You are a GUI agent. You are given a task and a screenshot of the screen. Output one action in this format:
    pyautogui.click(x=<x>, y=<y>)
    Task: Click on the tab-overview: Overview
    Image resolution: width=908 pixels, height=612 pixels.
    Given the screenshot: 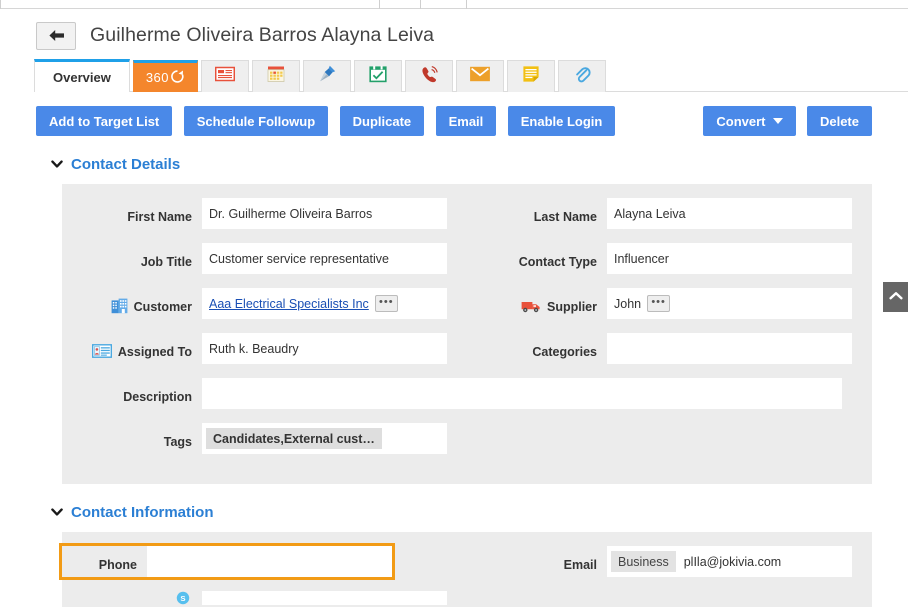 What is the action you would take?
    pyautogui.click(x=82, y=76)
    